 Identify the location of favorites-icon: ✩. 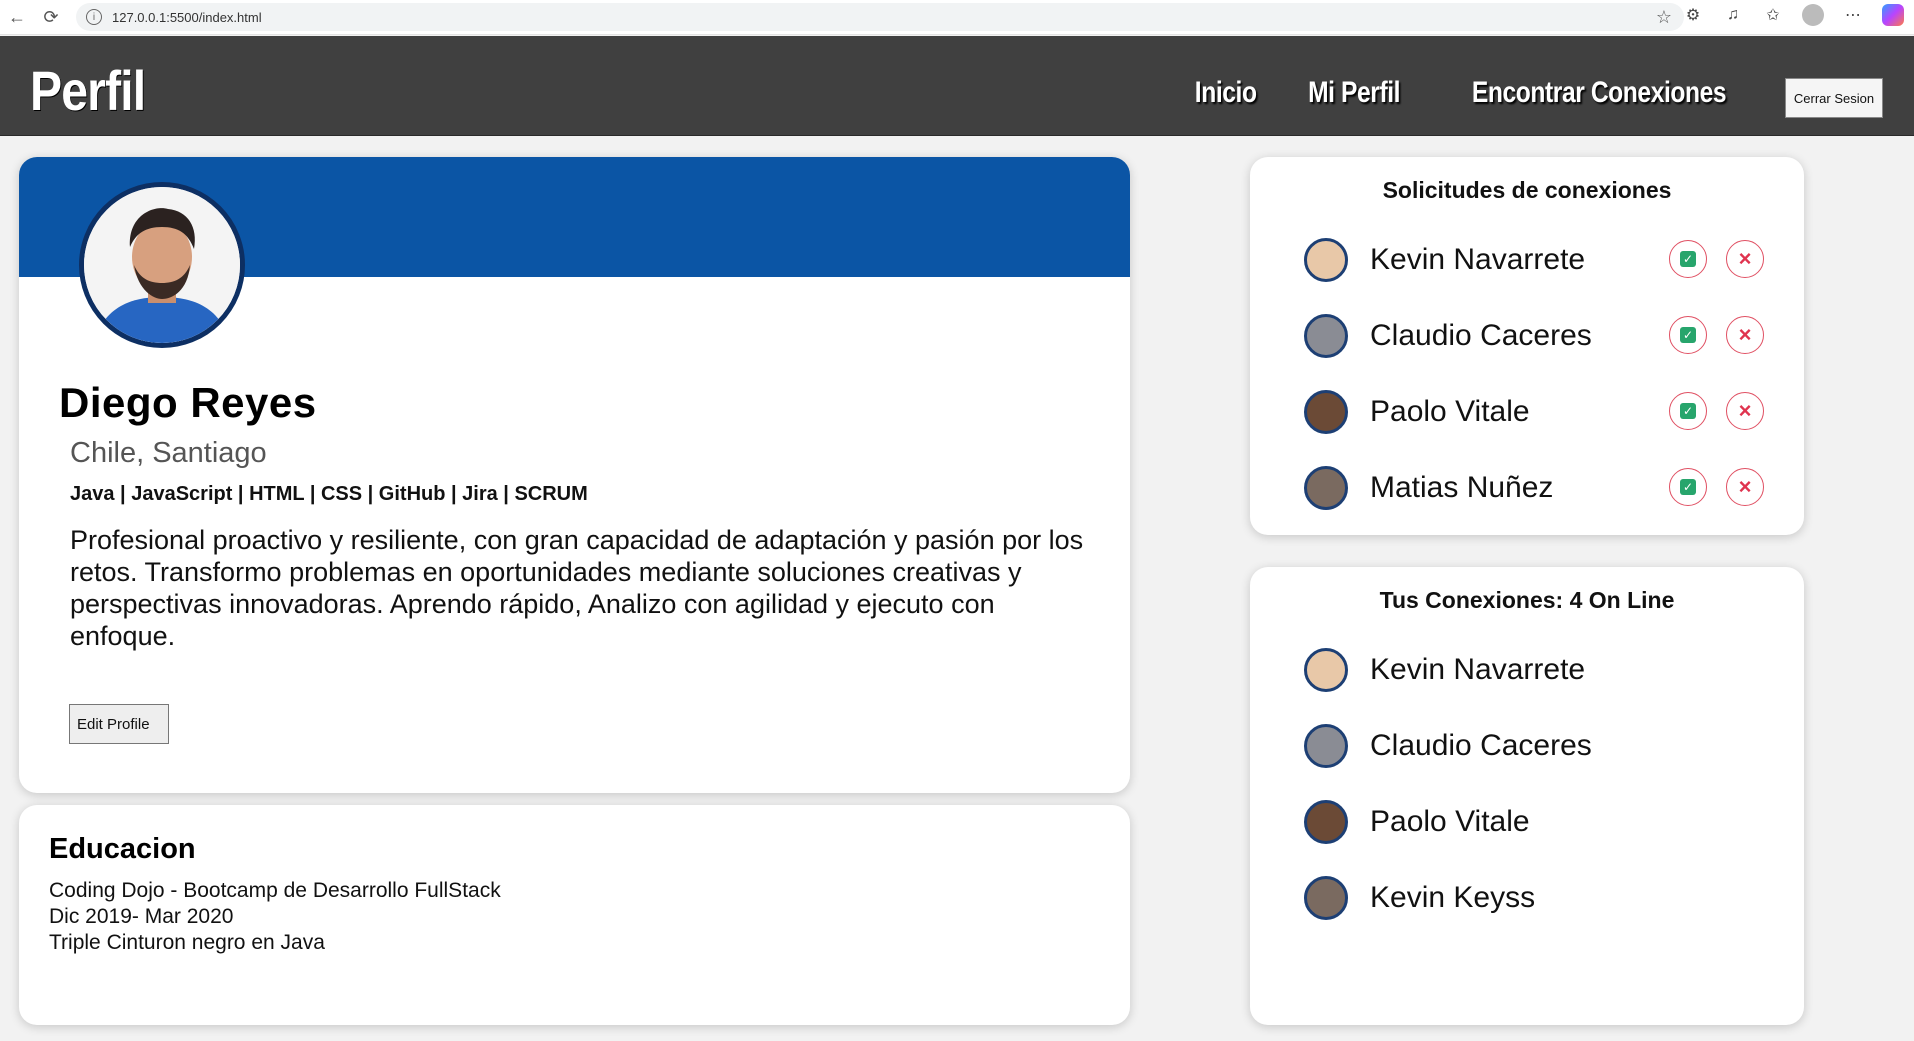
(1773, 15).